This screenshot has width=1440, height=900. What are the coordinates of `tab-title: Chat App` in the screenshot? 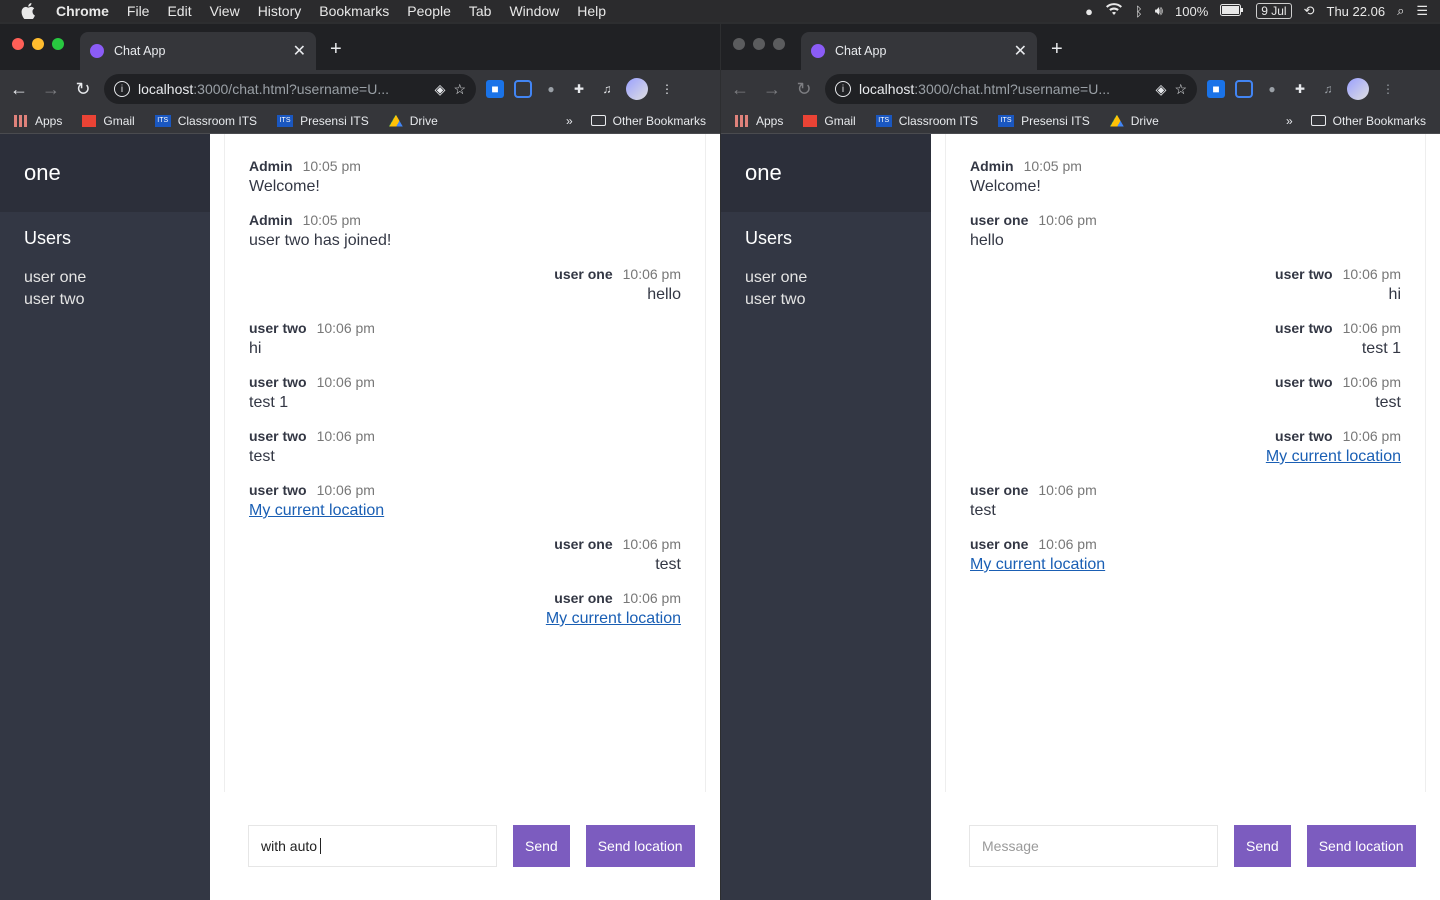 It's located at (861, 51).